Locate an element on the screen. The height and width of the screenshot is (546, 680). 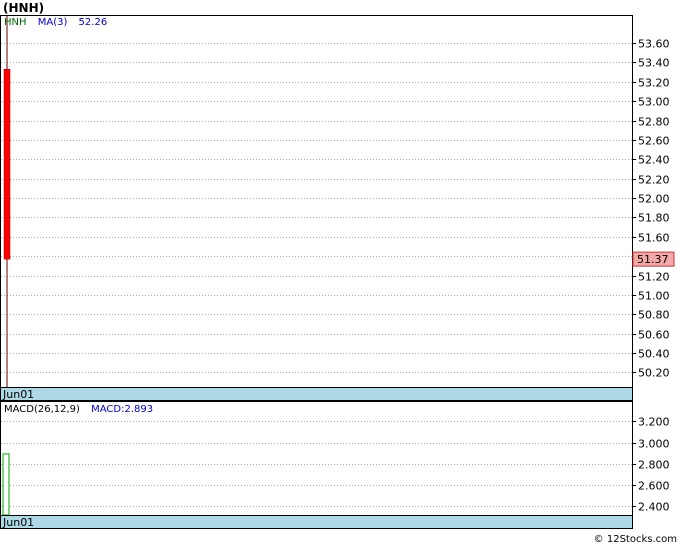
macd-axis: 2.400 2.600 2.800 3.000 3.200 is located at coordinates (651, 465).